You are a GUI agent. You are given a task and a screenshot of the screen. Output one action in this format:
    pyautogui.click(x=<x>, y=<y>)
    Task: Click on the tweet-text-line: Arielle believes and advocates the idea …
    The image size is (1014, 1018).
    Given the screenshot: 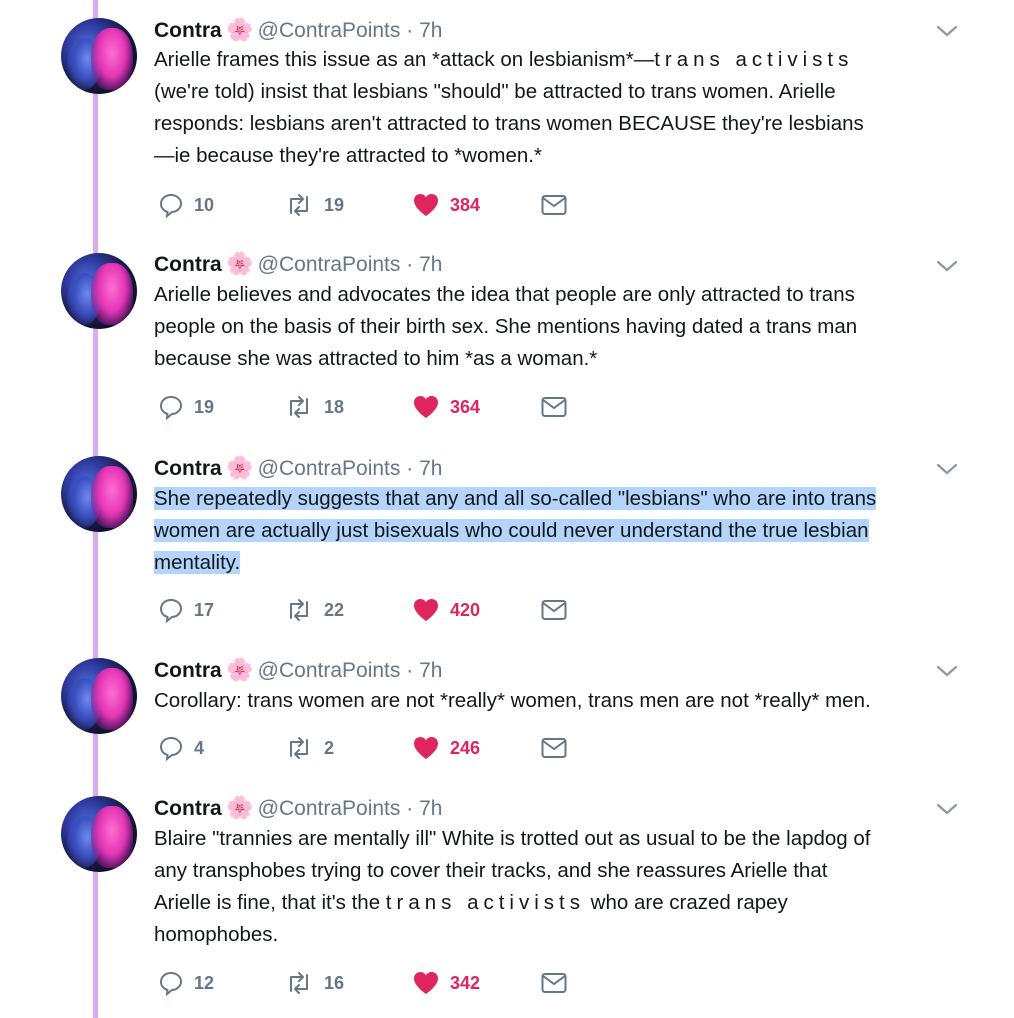 What is the action you would take?
    pyautogui.click(x=504, y=294)
    